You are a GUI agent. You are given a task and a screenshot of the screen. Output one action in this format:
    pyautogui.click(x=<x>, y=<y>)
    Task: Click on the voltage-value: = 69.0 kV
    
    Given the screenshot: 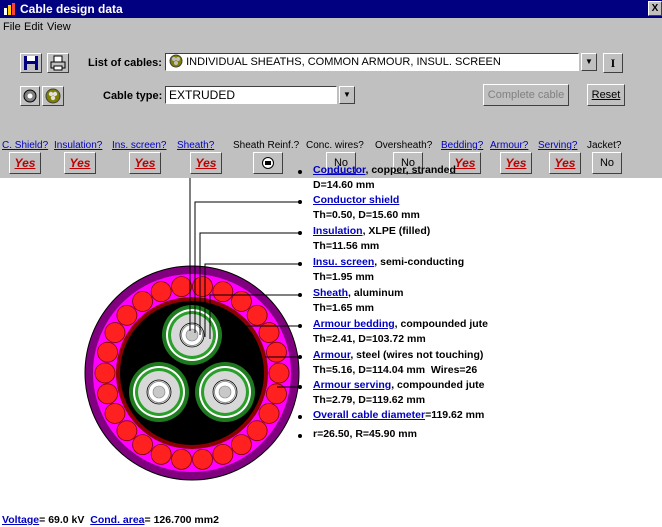 What is the action you would take?
    pyautogui.click(x=62, y=520)
    